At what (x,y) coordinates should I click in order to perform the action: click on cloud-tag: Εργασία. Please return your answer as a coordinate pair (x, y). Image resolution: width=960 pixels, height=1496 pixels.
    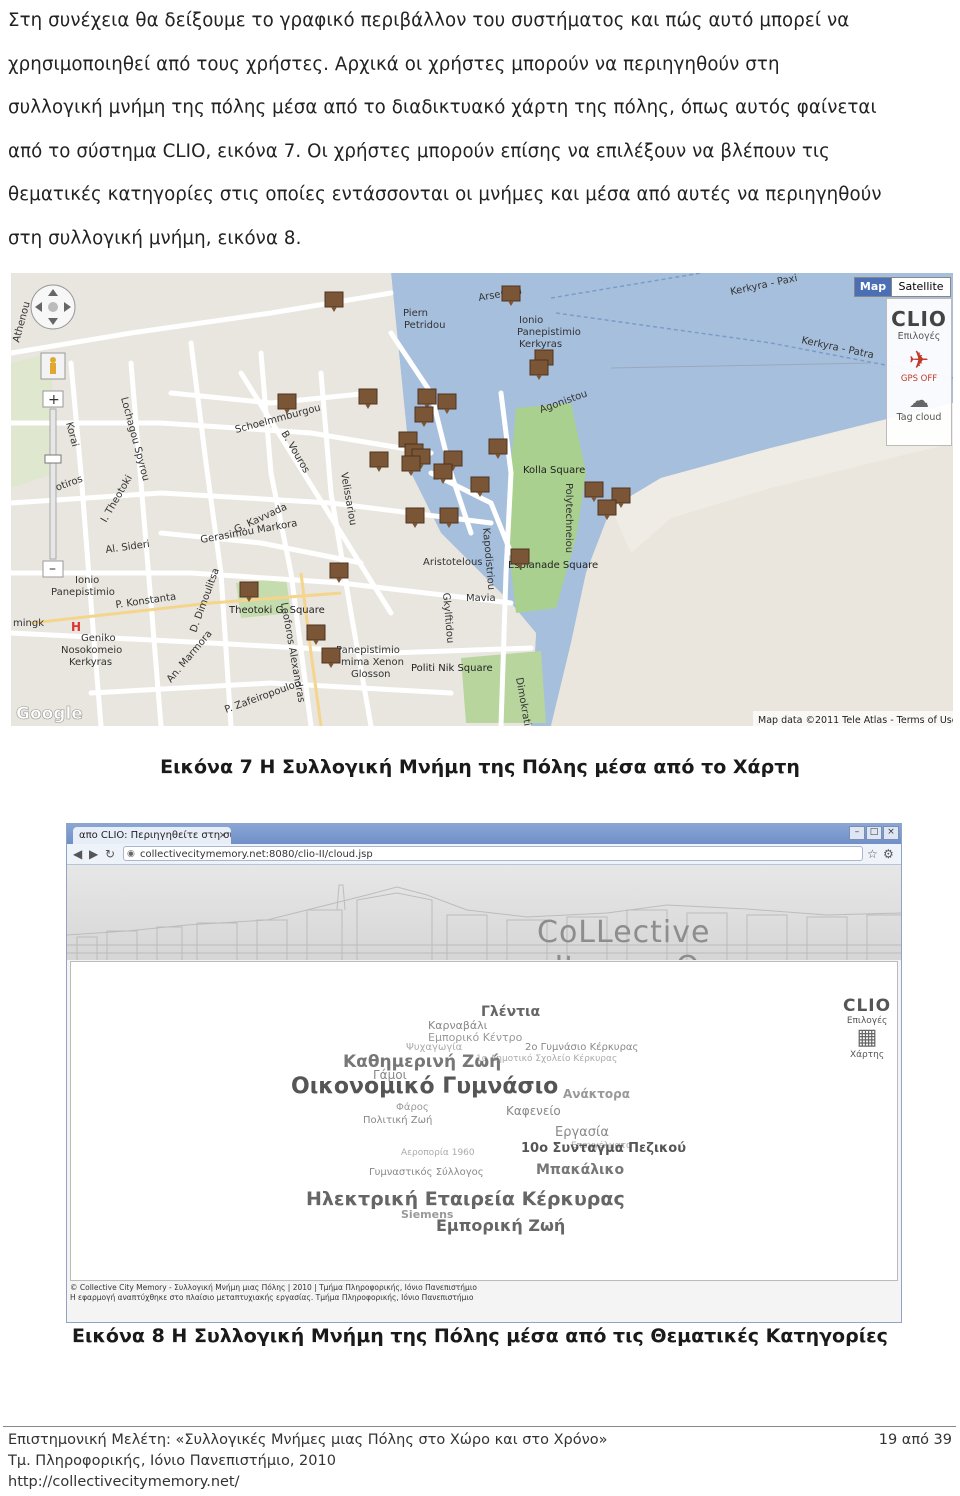
    Looking at the image, I should click on (582, 1132).